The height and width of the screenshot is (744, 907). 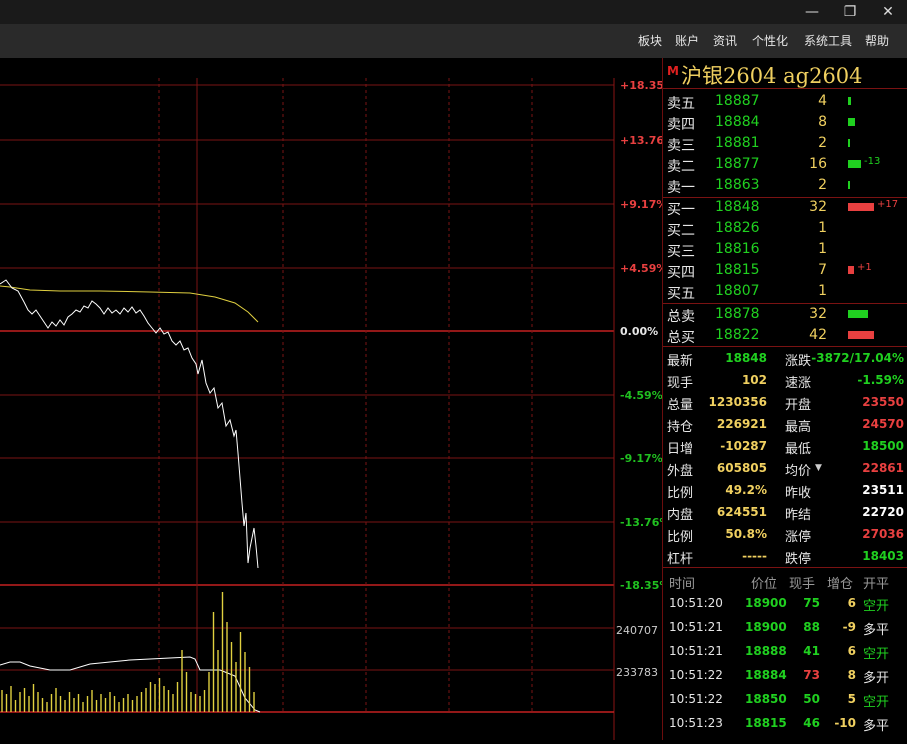 What do you see at coordinates (876, 678) in the screenshot?
I see `tick-type: 多开` at bounding box center [876, 678].